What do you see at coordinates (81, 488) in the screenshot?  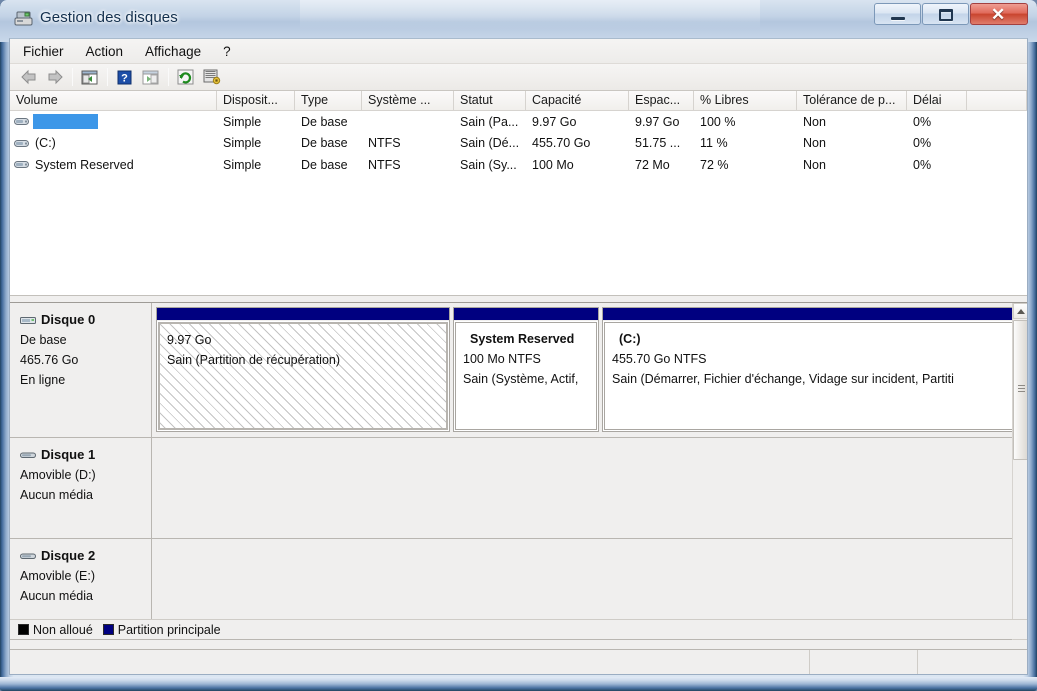 I see `disk-info-panel: Disque 1 Amovible (D:) Aucun média` at bounding box center [81, 488].